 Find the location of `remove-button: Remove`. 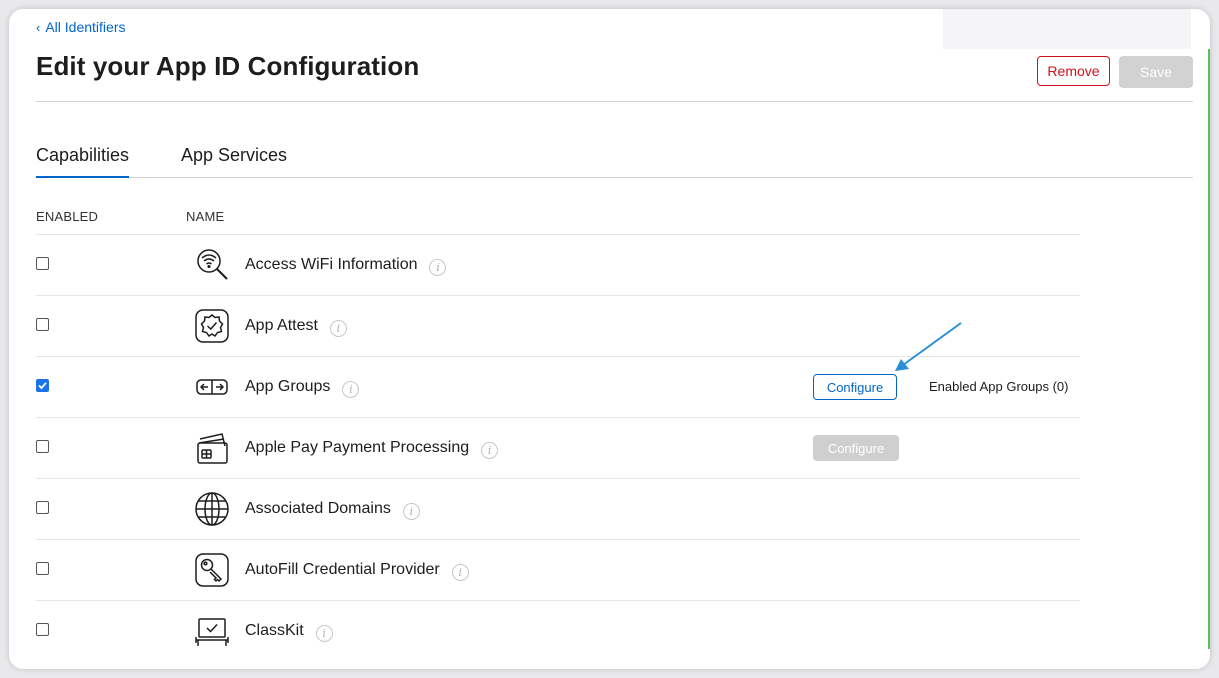

remove-button: Remove is located at coordinates (1073, 71).